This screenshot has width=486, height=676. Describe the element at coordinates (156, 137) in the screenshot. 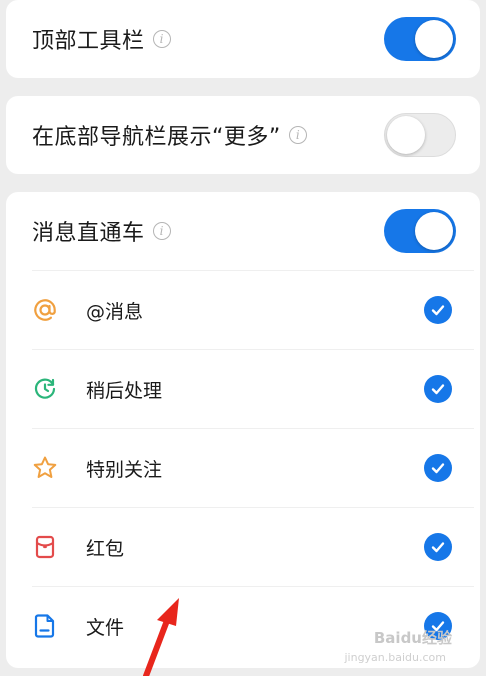

I see `bottom-nav-more-label: 在底部导航栏展示“更多”` at that location.